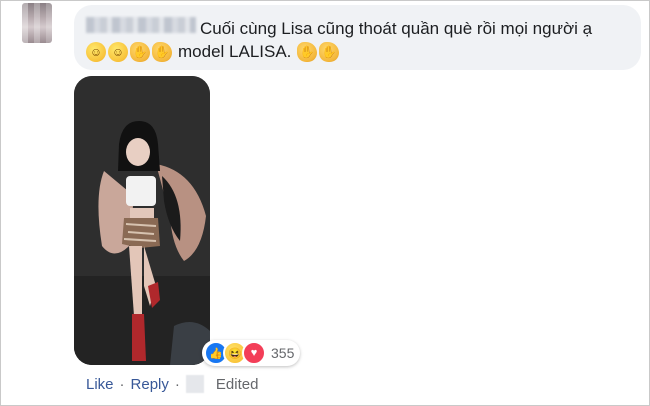 The width and height of the screenshot is (650, 406). I want to click on edited-label: Edited, so click(237, 384).